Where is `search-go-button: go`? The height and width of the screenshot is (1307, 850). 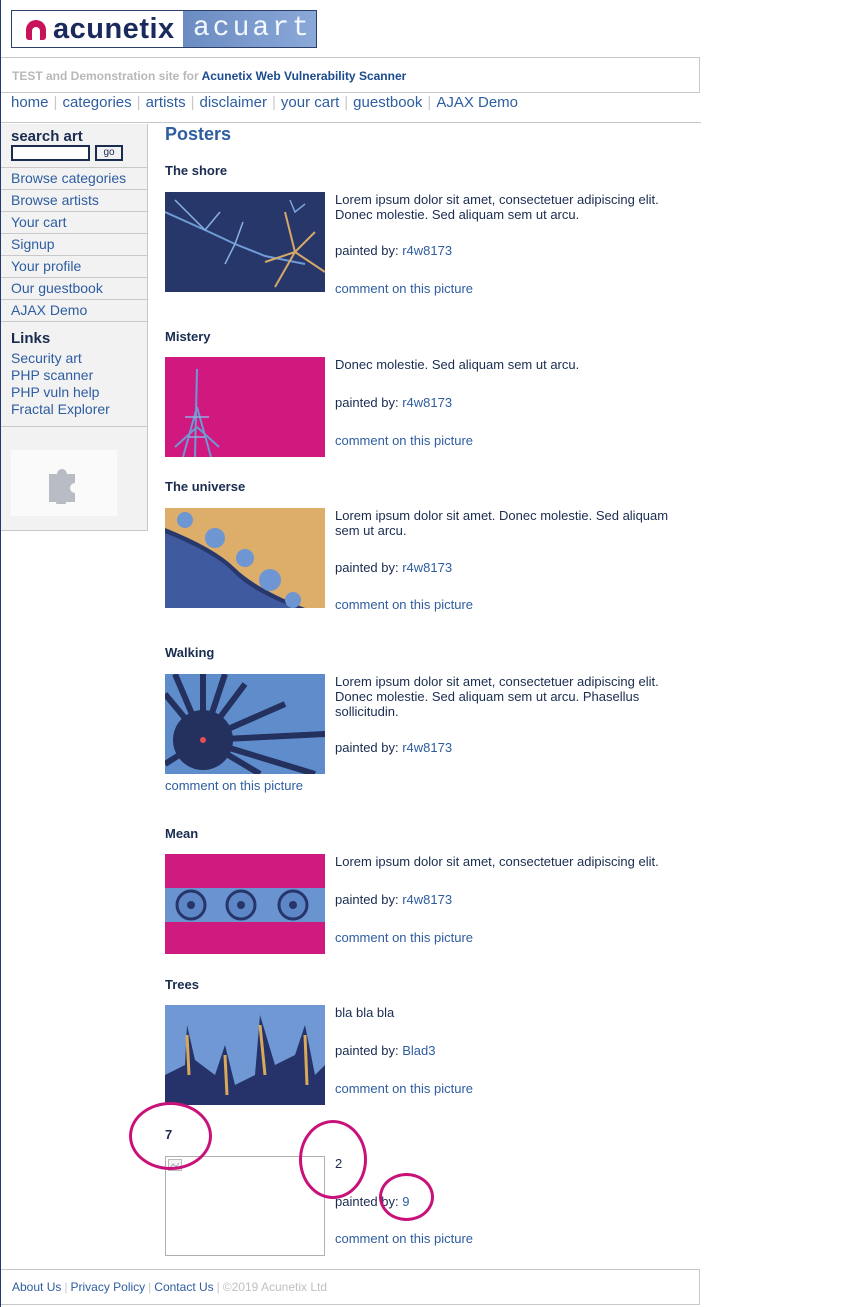 search-go-button: go is located at coordinates (109, 153).